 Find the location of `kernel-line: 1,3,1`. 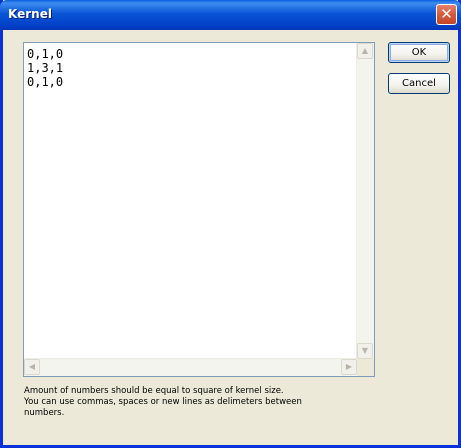

kernel-line: 1,3,1 is located at coordinates (45, 68).